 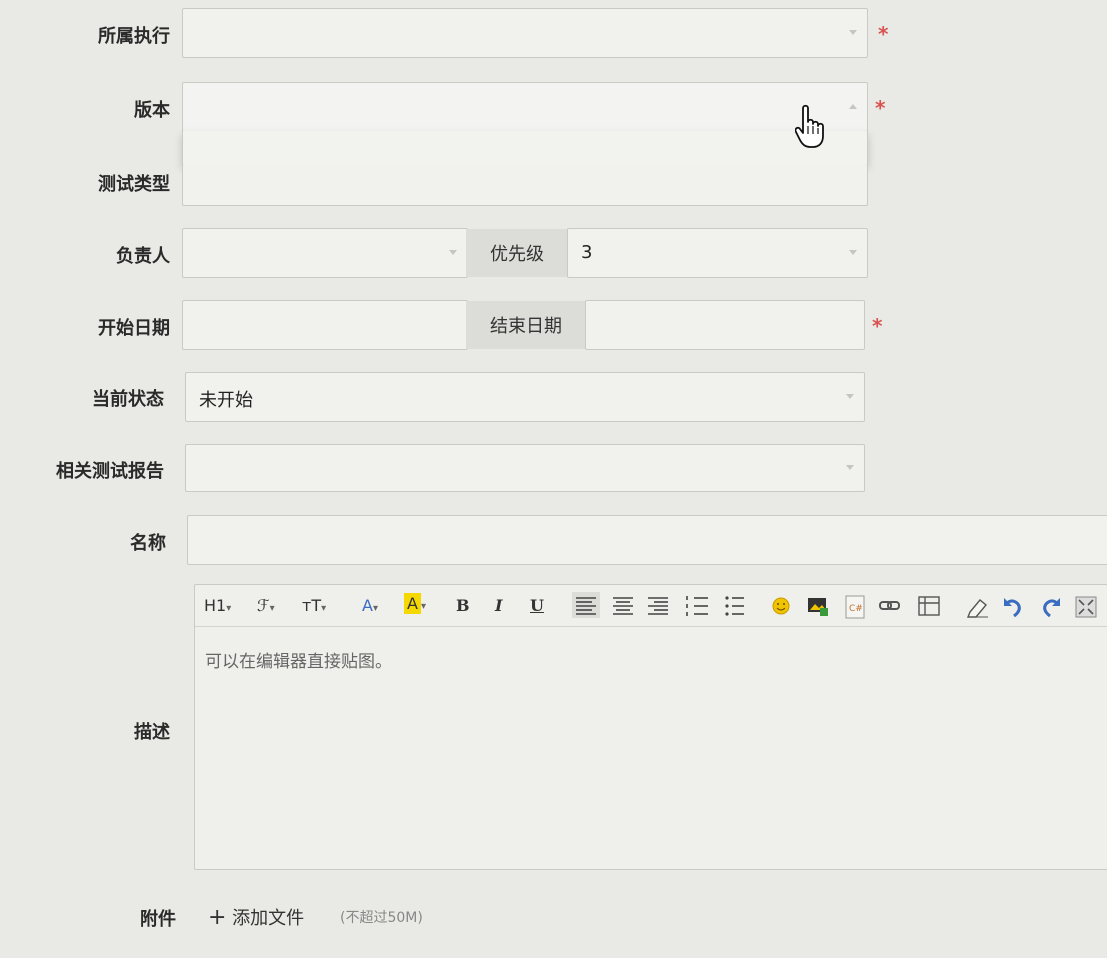 I want to click on start-date-input, so click(x=325, y=325).